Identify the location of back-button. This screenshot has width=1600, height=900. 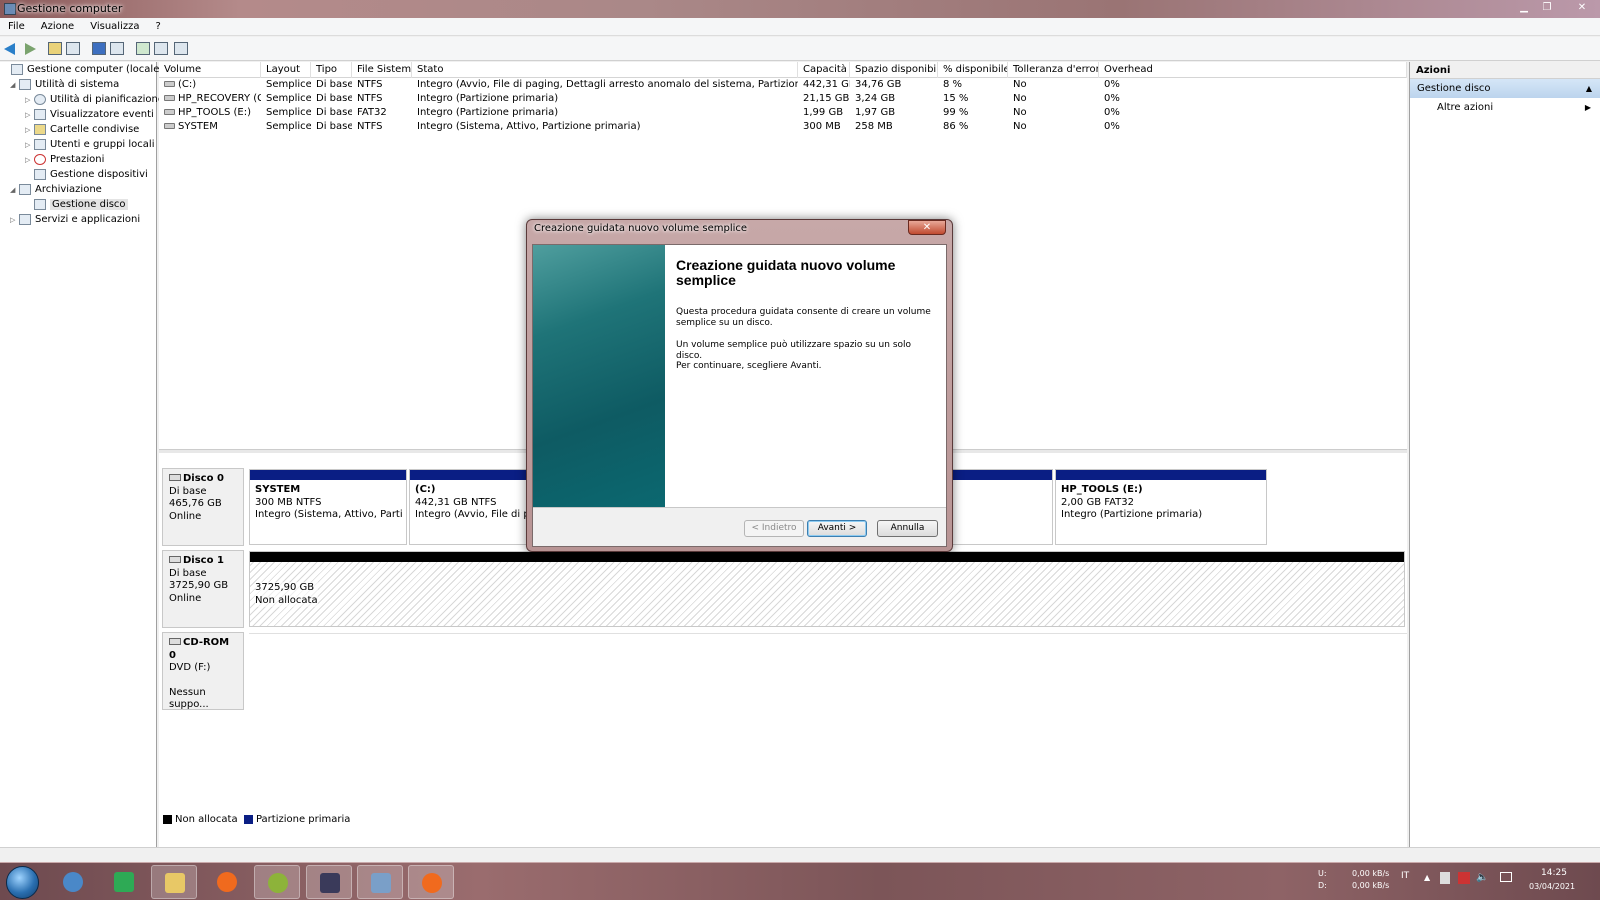
(12, 49).